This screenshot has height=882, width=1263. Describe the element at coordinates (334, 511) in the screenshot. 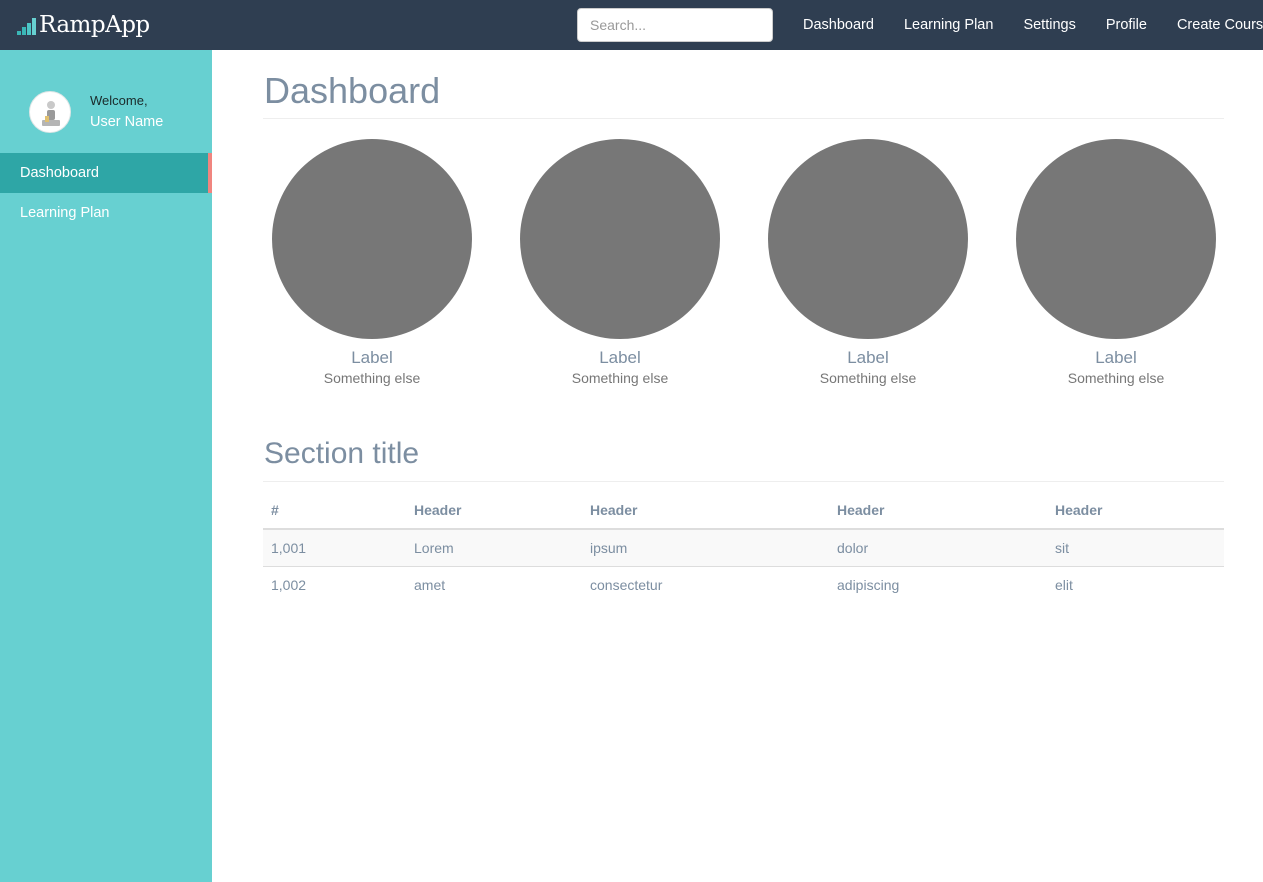

I see `column-header-number: #` at that location.